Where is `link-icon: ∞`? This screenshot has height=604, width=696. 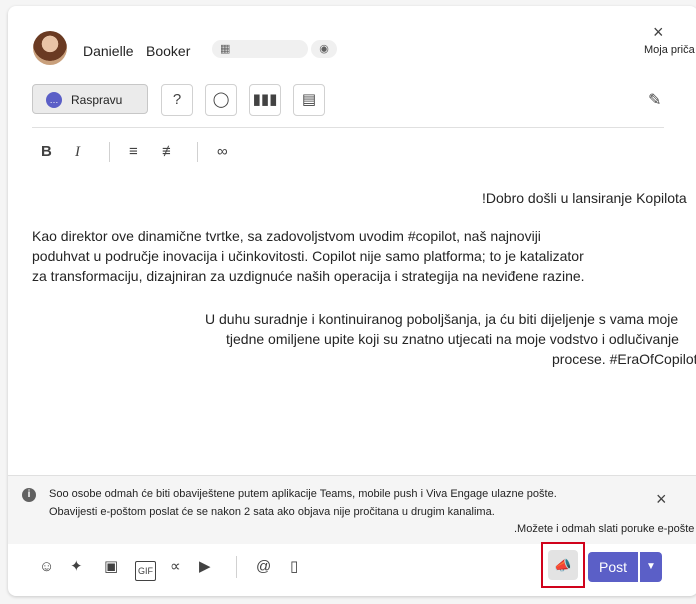
link-icon: ∞ is located at coordinates (222, 152).